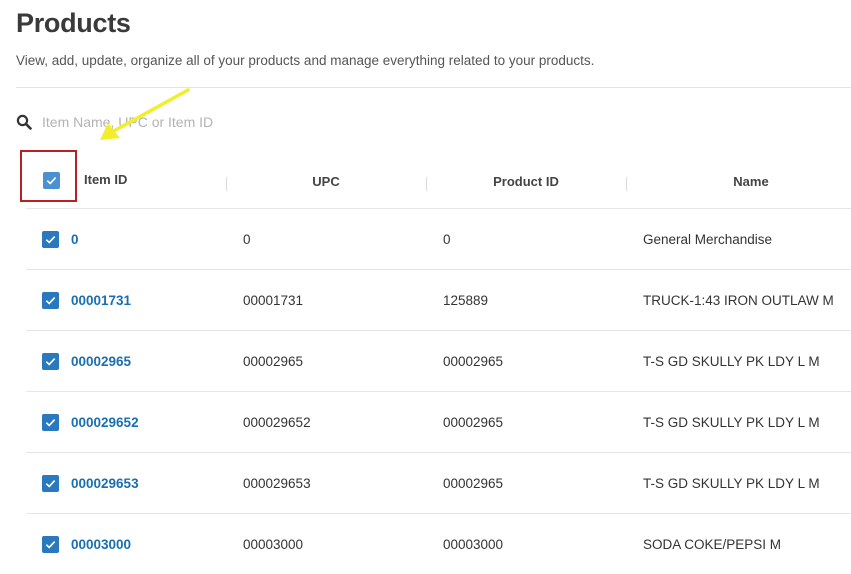 This screenshot has width=851, height=574. Describe the element at coordinates (273, 300) in the screenshot. I see `upc-cell: 00001731` at that location.